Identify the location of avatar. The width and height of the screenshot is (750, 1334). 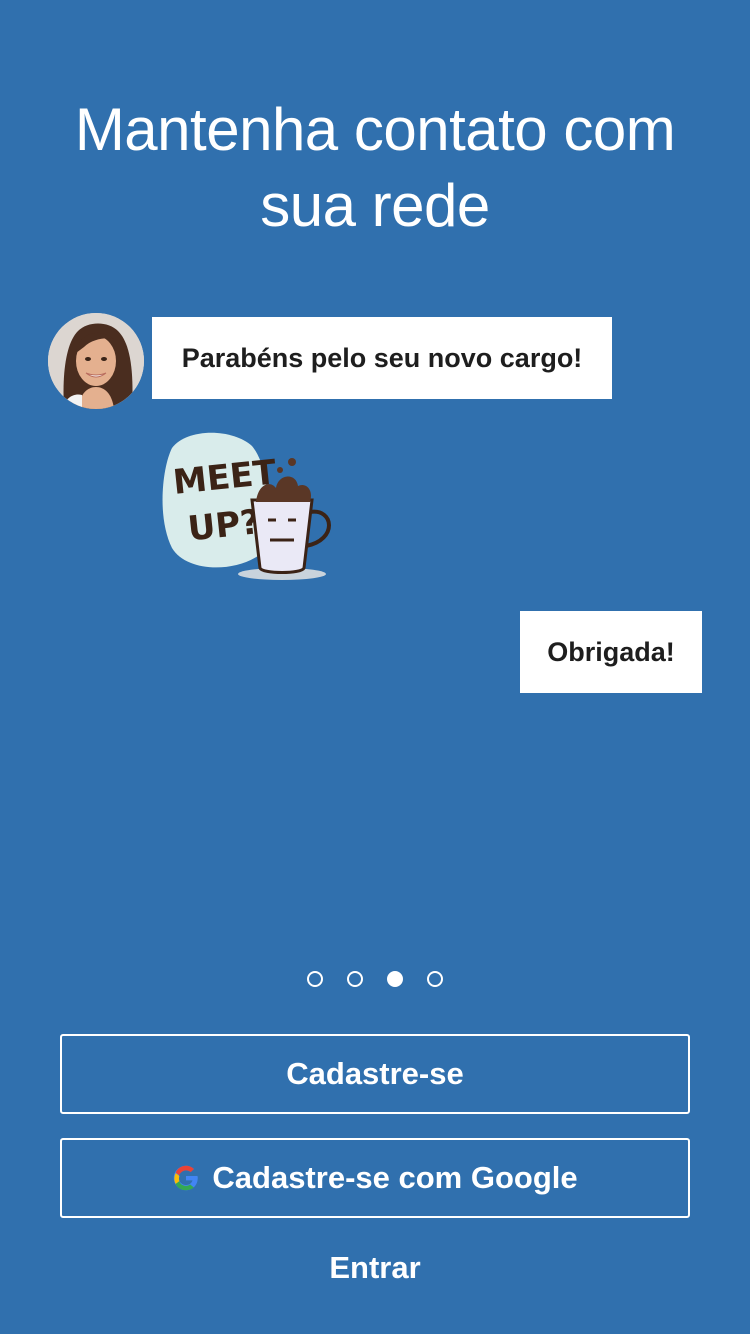
(96, 361).